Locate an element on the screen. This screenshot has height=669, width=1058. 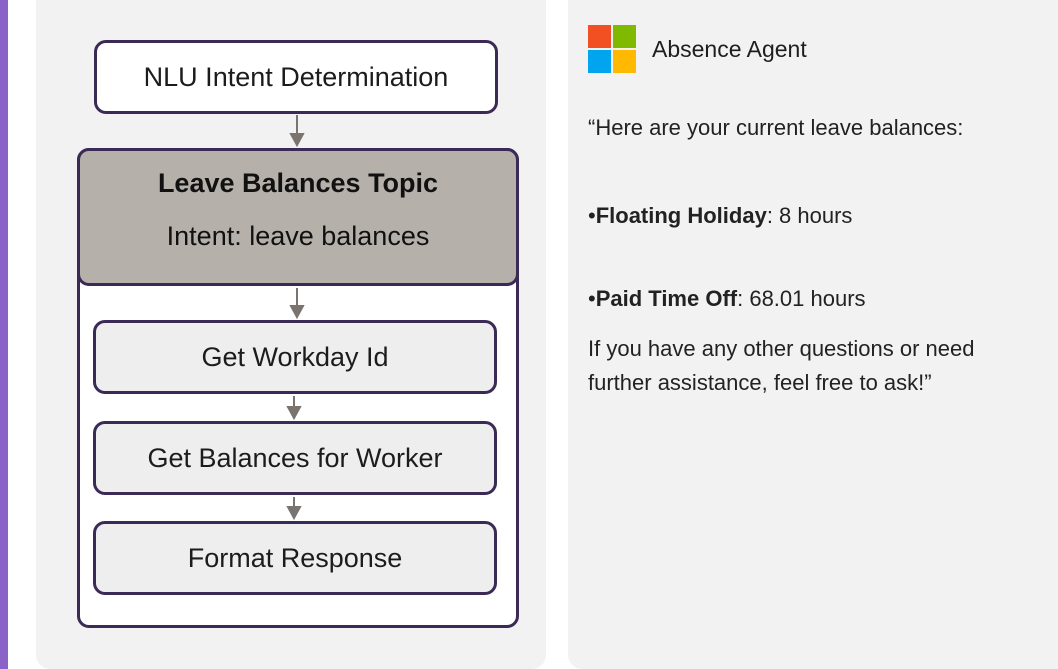
logo-square-yellow is located at coordinates (624, 61).